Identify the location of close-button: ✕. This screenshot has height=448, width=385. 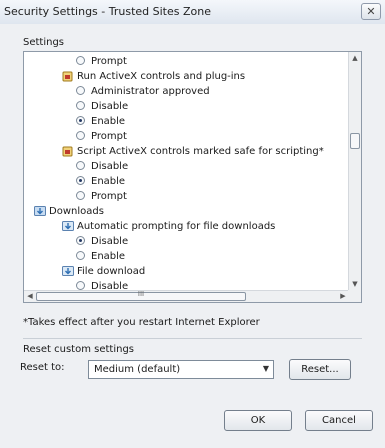
(371, 11).